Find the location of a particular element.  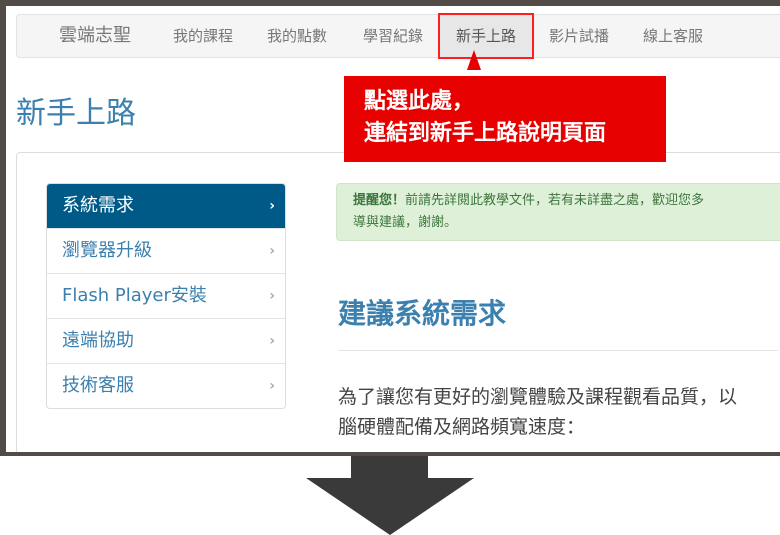

callout-line-1: 點選此處， is located at coordinates (419, 101).